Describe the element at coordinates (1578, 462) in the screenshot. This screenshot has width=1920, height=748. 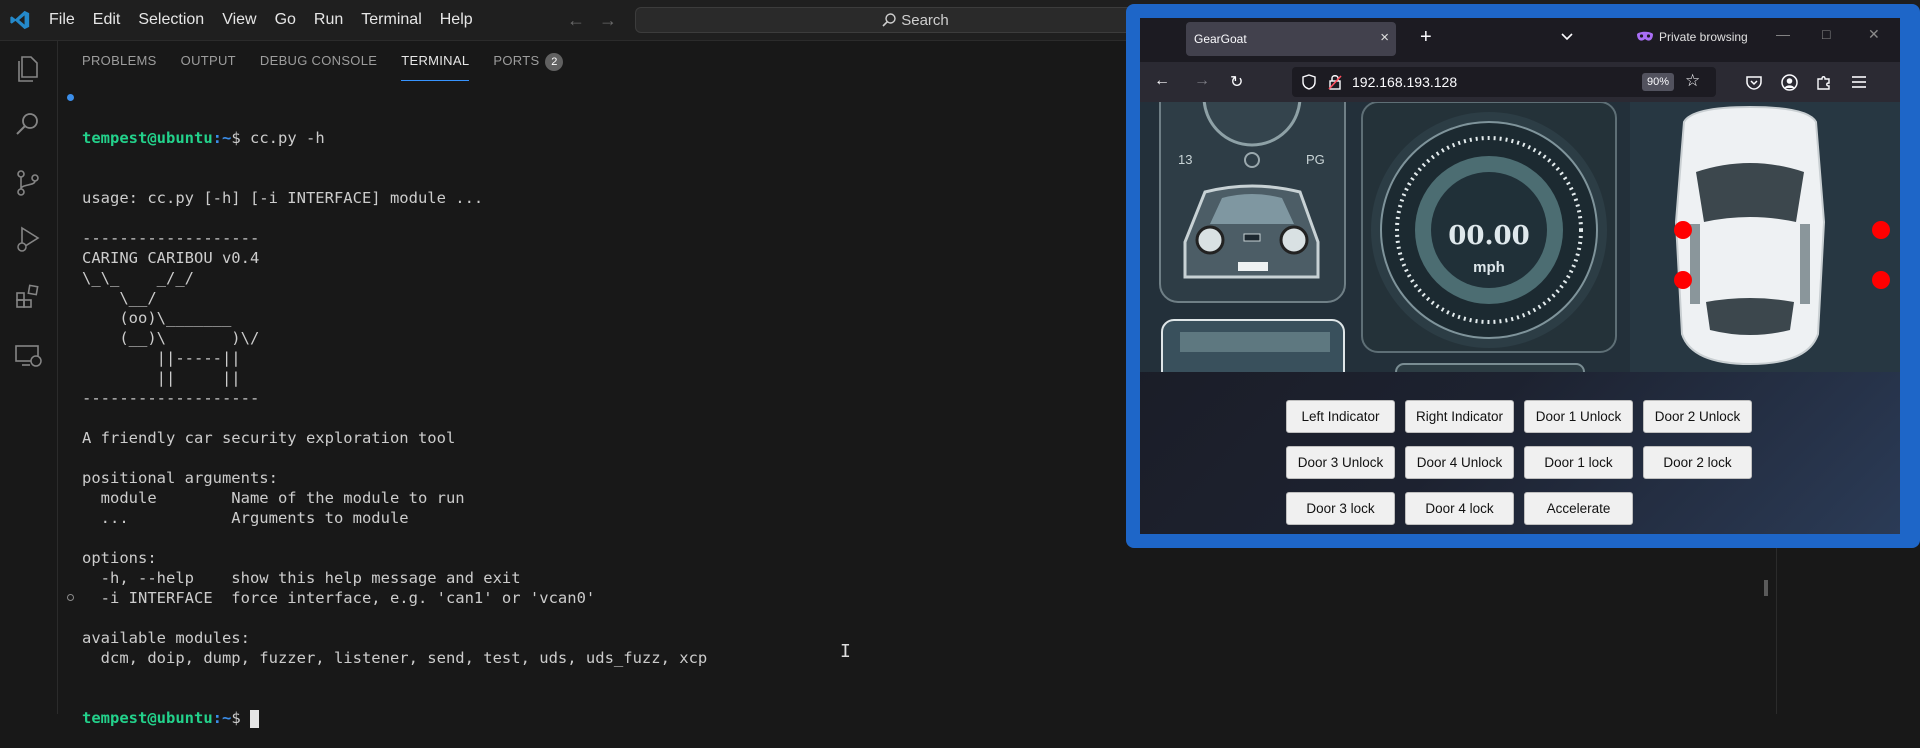
I see `door-1-lock-button: Door 1 lock` at that location.